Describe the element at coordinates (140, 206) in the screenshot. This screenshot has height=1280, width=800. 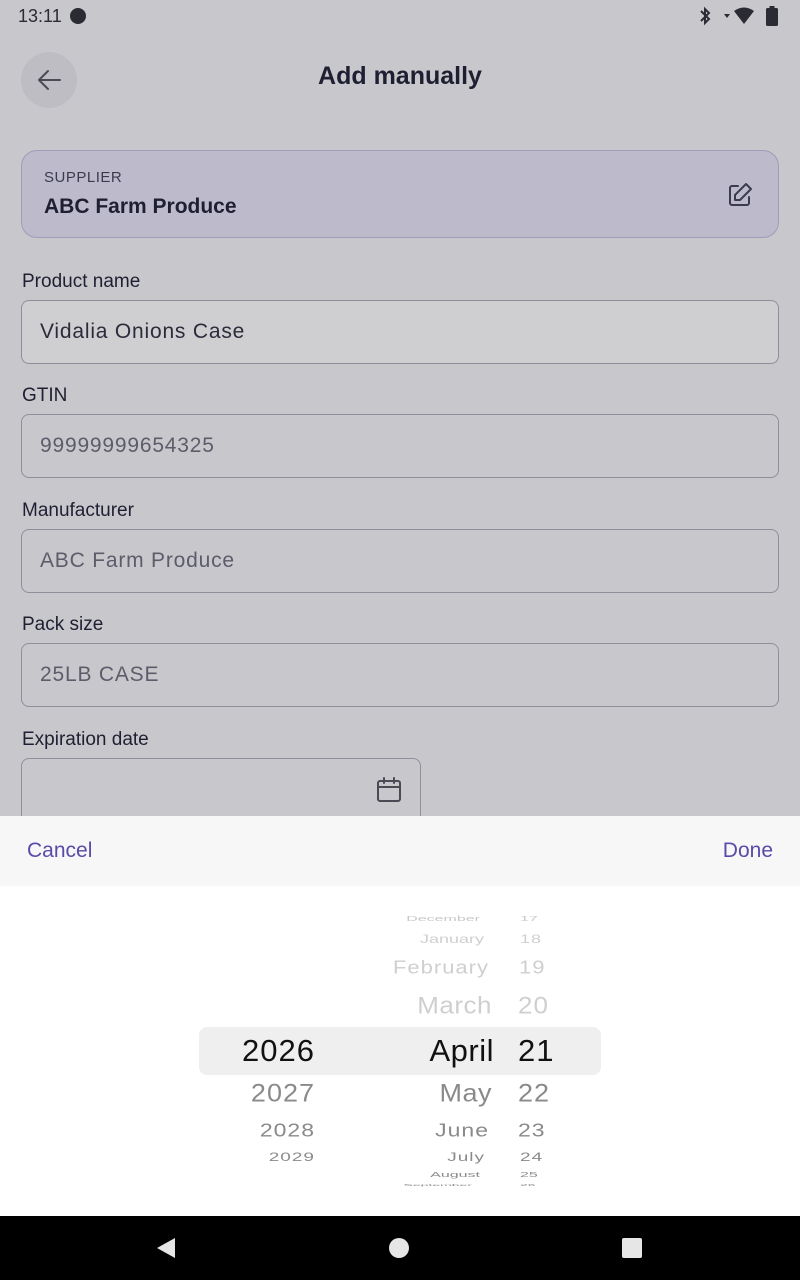
I see `supplier-name: ABC Farm Produce` at that location.